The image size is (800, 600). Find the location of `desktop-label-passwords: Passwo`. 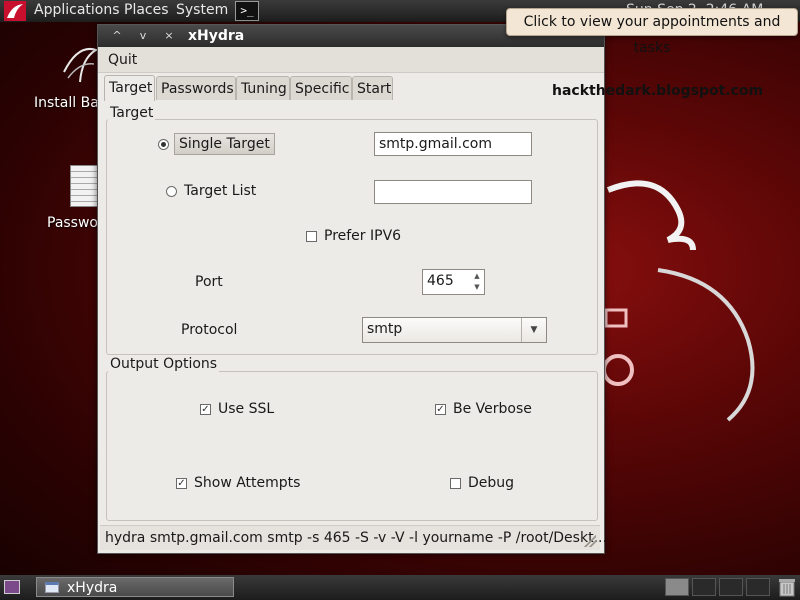

desktop-label-passwords: Passwo is located at coordinates (72, 223).